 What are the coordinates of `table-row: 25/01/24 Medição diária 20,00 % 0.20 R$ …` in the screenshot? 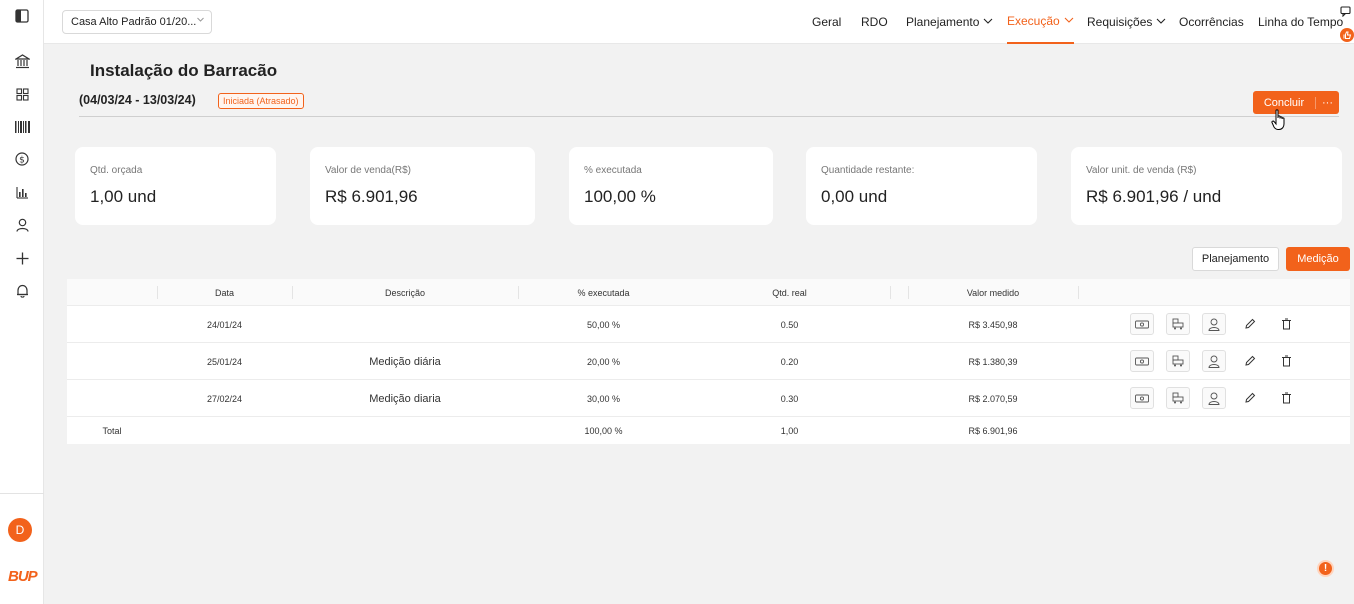 It's located at (708, 361).